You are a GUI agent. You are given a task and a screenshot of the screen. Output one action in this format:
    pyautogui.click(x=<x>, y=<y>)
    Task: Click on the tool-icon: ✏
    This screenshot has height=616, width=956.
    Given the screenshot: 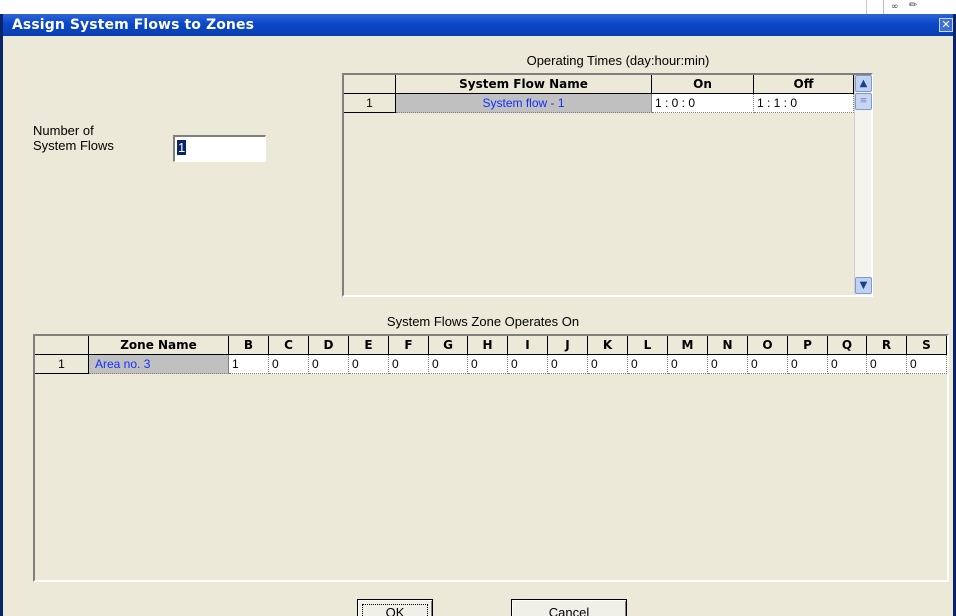 What is the action you would take?
    pyautogui.click(x=913, y=5)
    